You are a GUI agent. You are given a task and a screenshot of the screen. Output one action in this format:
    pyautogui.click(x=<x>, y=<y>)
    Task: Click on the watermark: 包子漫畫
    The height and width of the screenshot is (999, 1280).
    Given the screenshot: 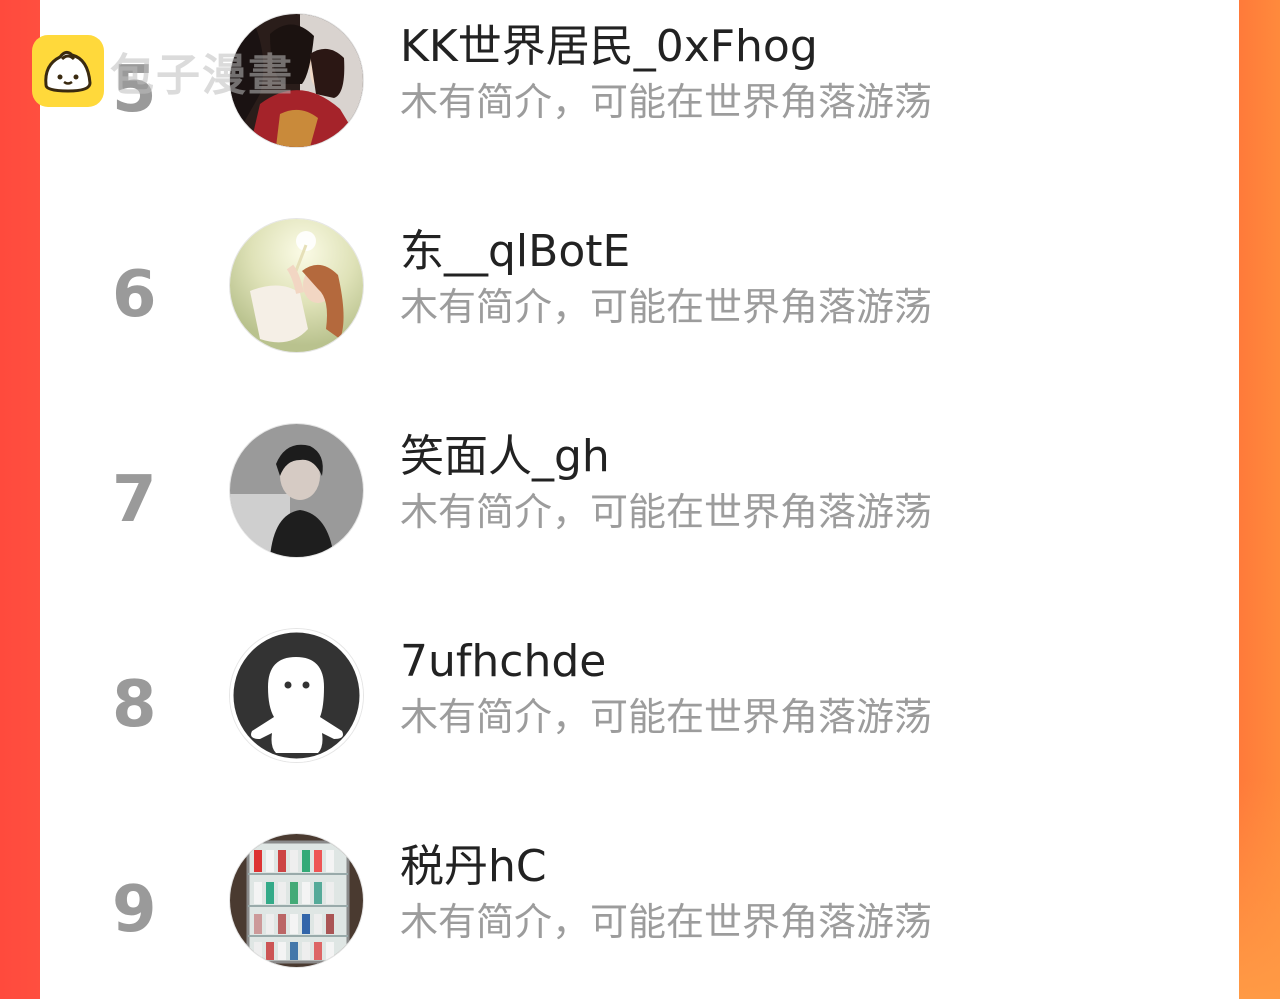 What is the action you would take?
    pyautogui.click(x=163, y=71)
    